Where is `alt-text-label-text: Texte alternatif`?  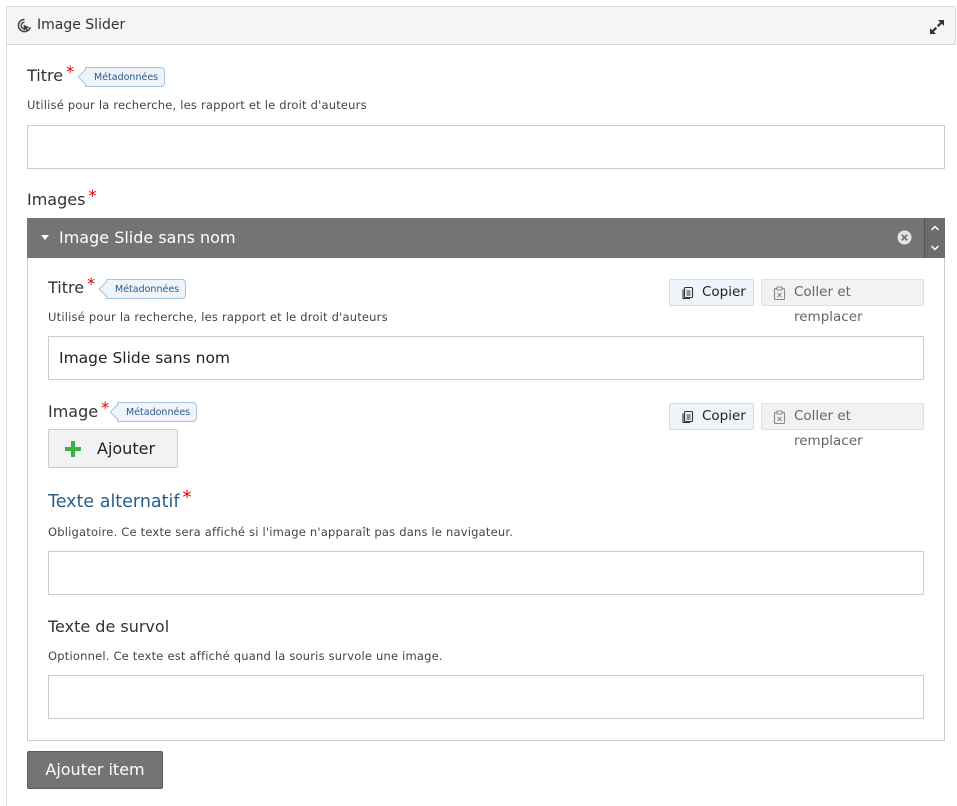 alt-text-label-text: Texte alternatif is located at coordinates (114, 502).